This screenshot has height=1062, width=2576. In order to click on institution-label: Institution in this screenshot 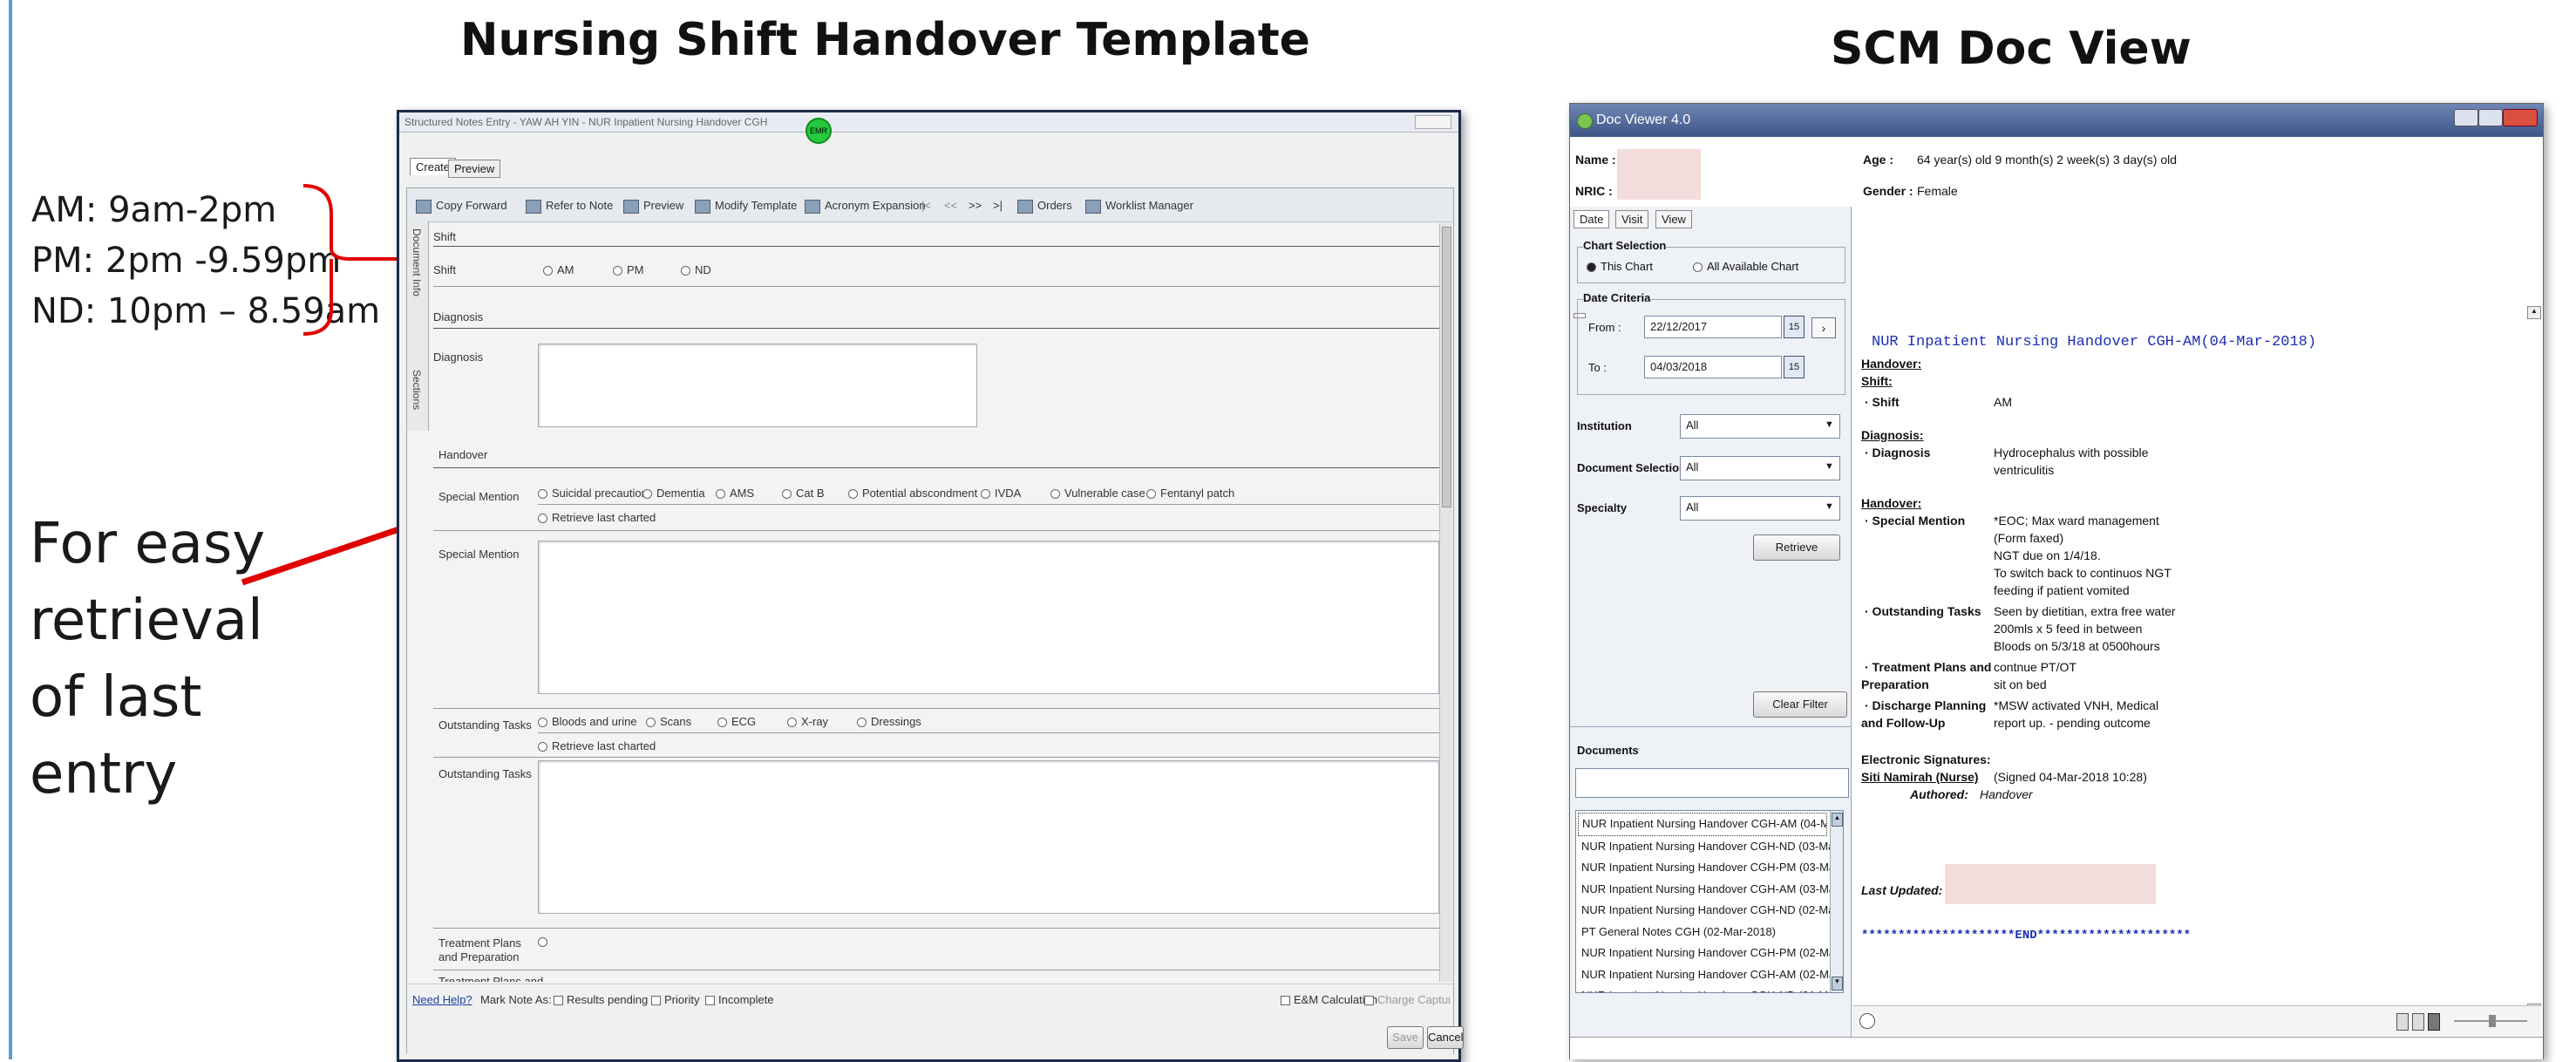, I will do `click(1605, 425)`.